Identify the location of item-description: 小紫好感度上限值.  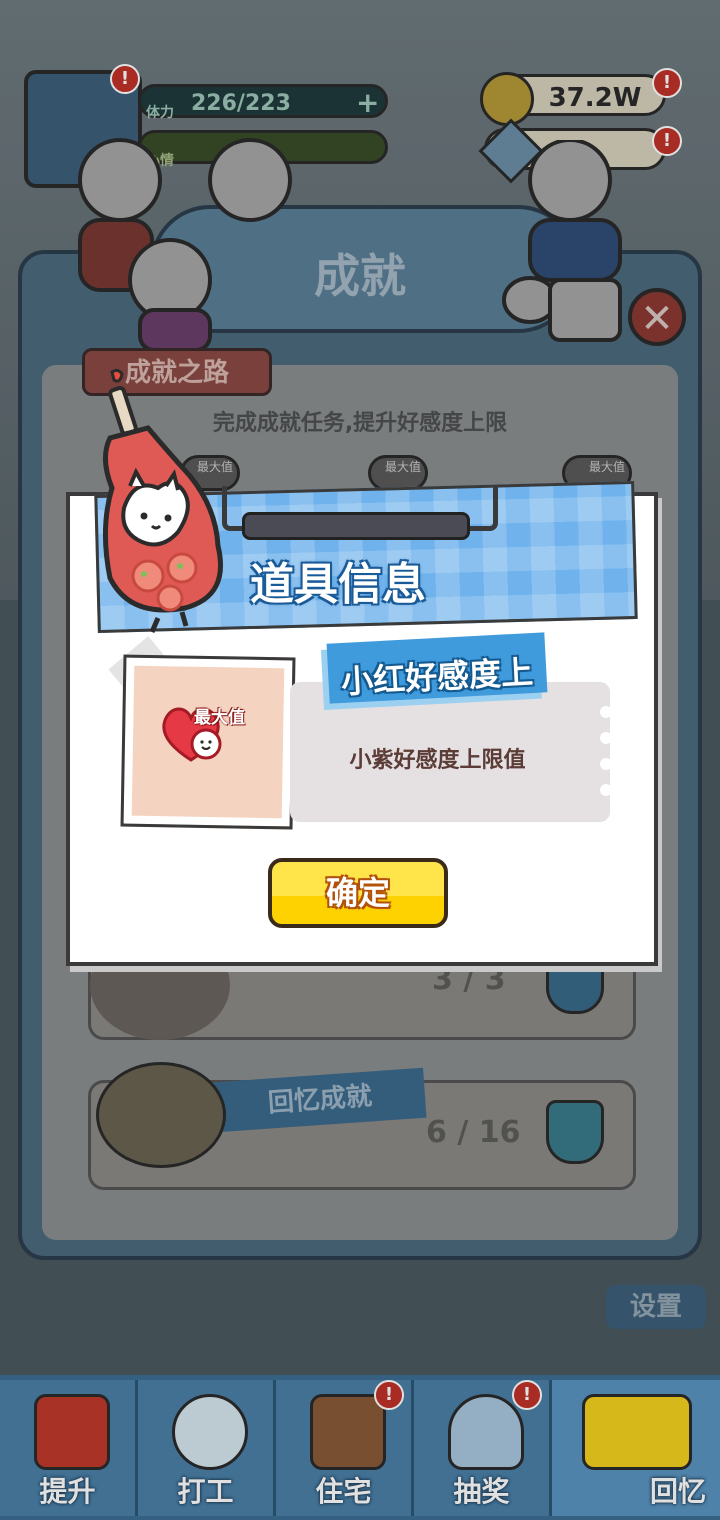
(437, 760).